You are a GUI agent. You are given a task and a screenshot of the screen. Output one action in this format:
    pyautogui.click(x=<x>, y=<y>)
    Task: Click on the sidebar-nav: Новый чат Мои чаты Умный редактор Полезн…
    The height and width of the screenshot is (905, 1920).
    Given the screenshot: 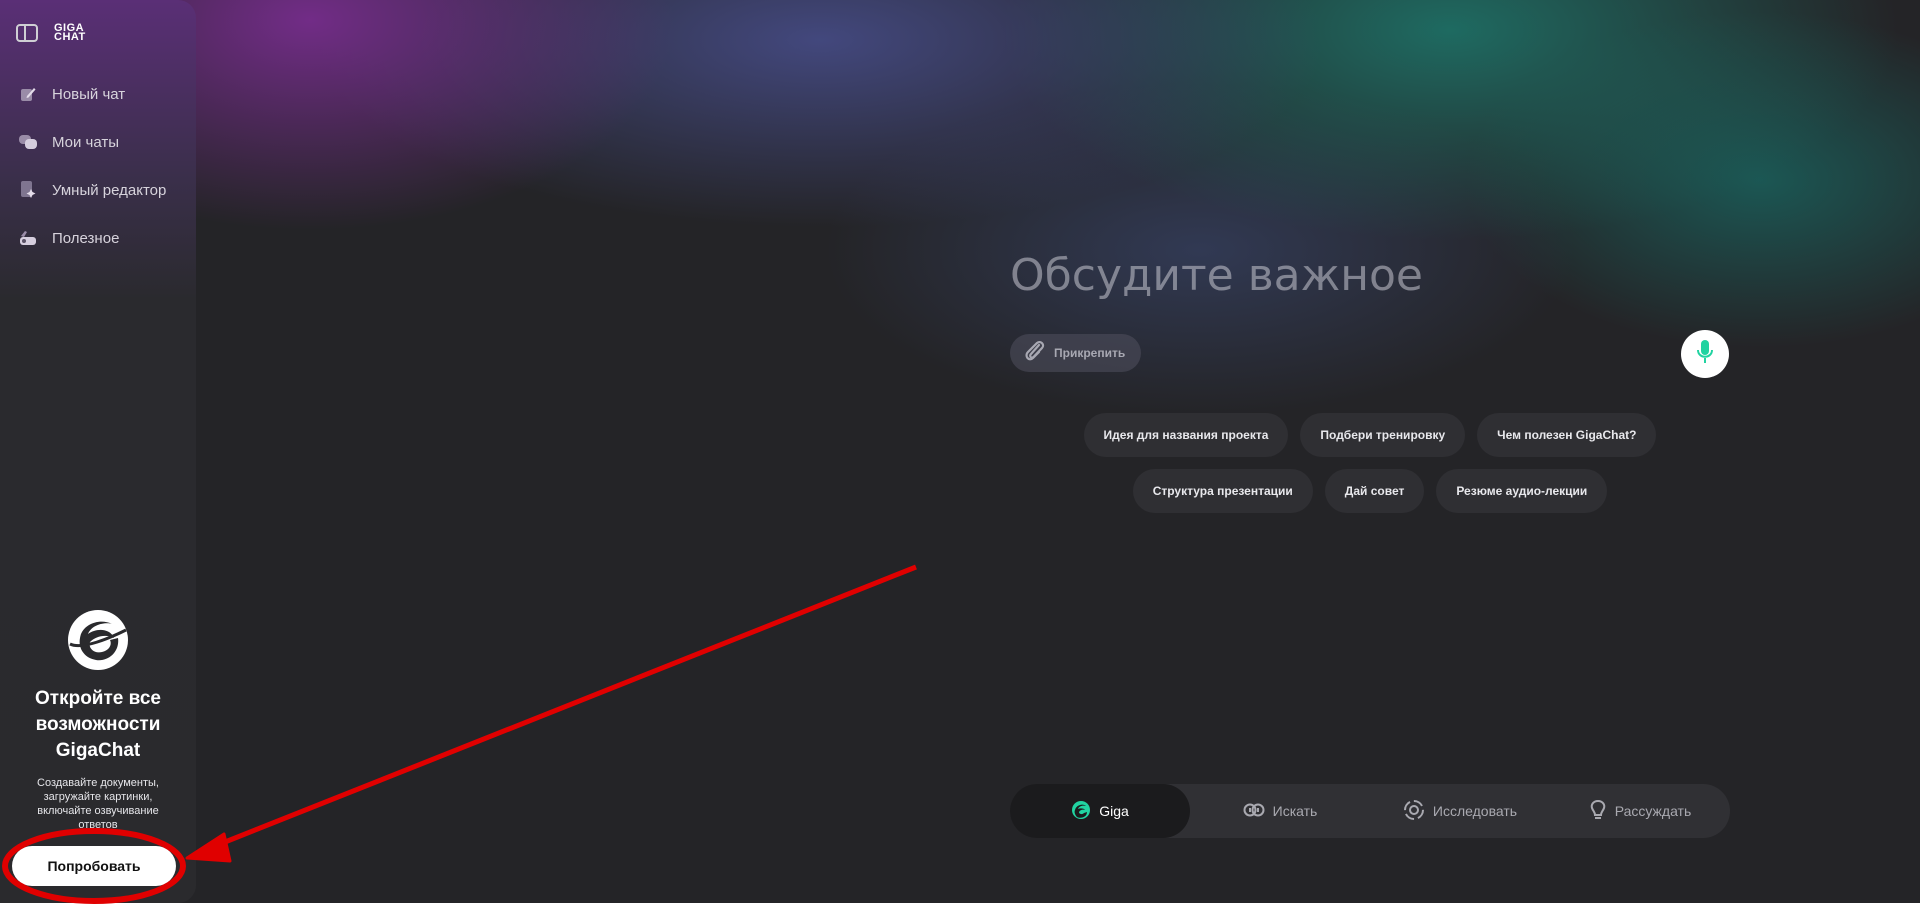 What is the action you would take?
    pyautogui.click(x=92, y=166)
    